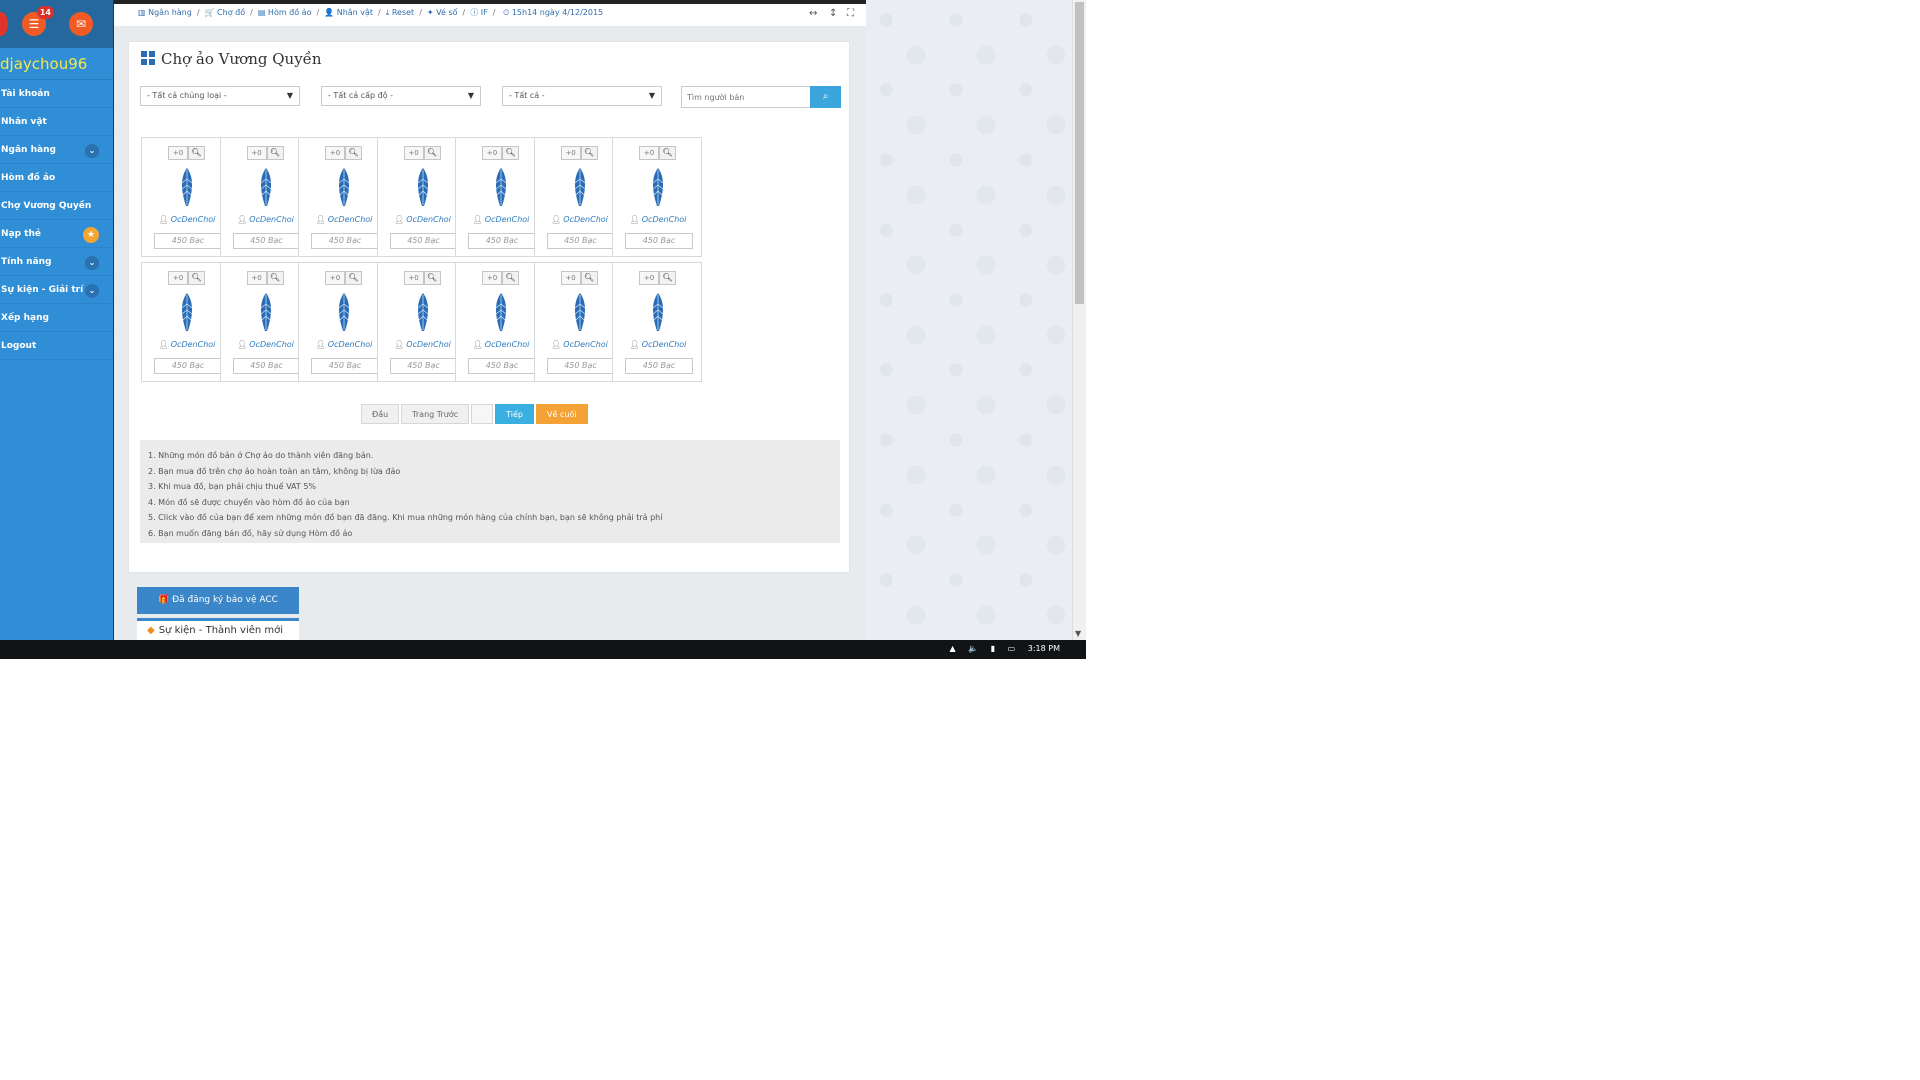  Describe the element at coordinates (231, 12) in the screenshot. I see `breadcrumb-link: Chợ đồ` at that location.